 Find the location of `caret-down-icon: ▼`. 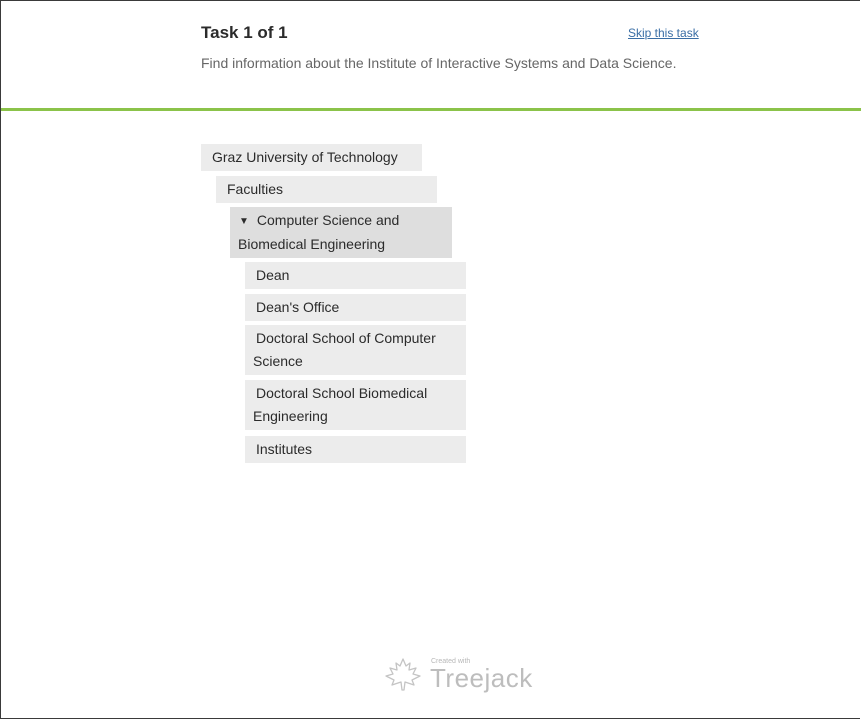

caret-down-icon: ▼ is located at coordinates (244, 221).